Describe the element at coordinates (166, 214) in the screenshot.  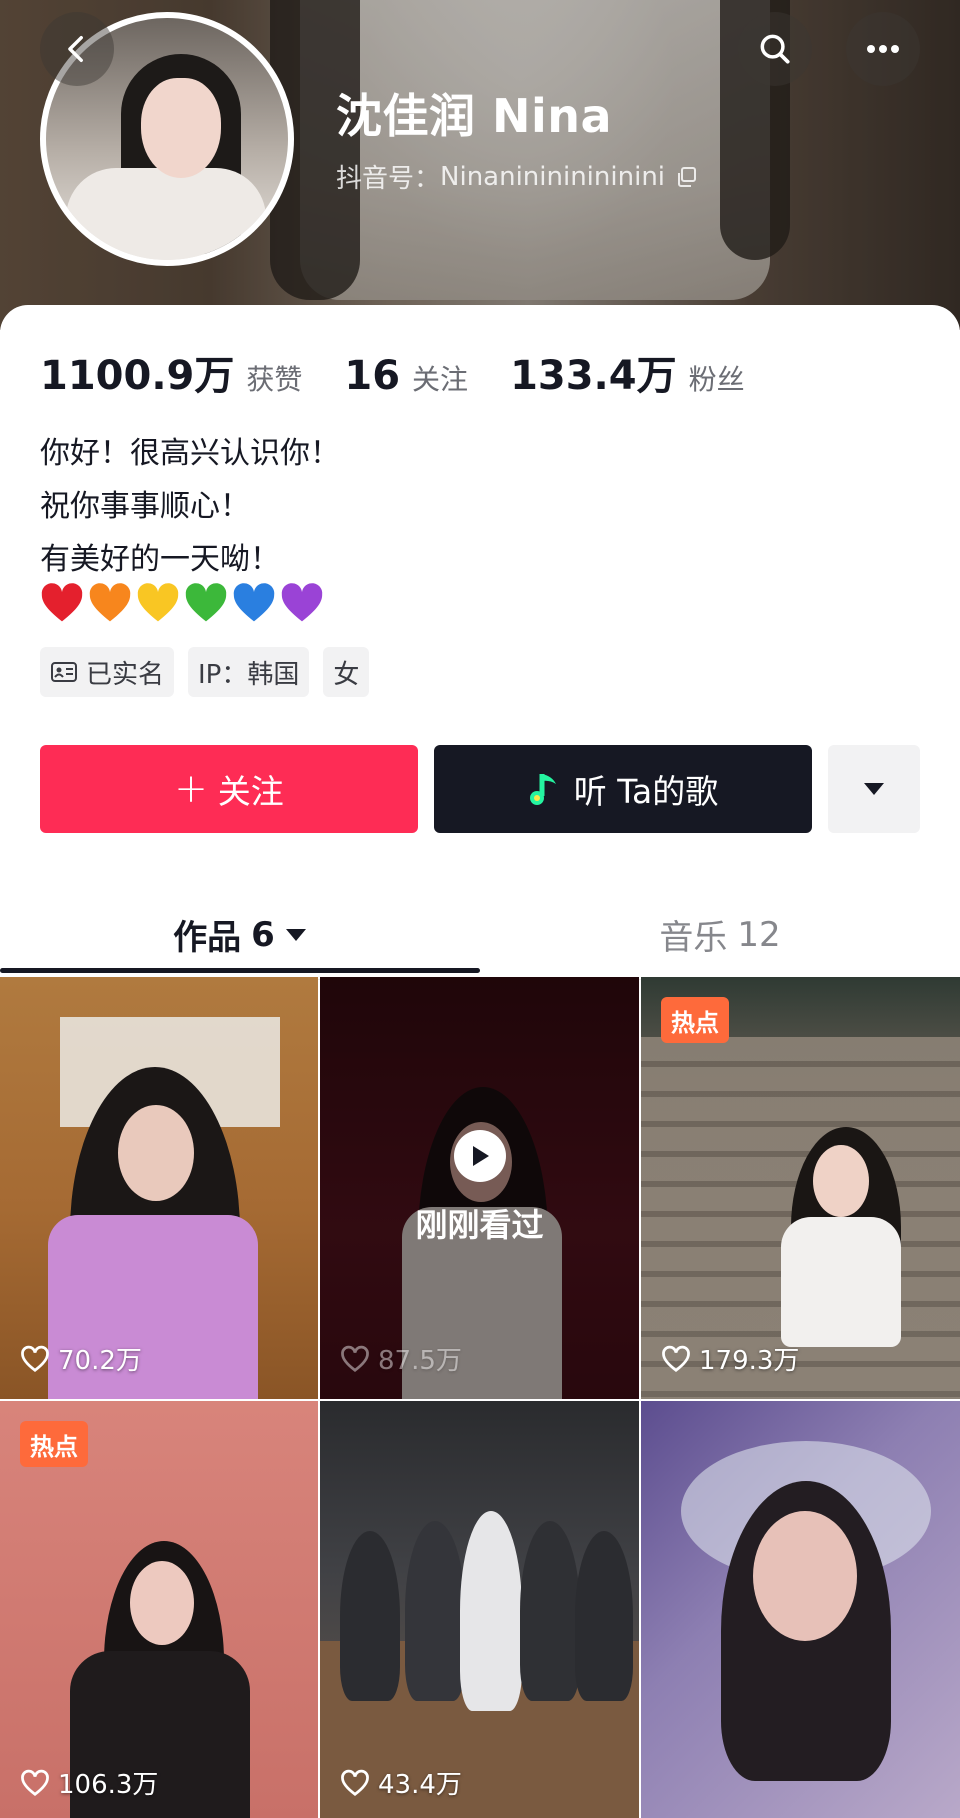
I see `avatar-body` at that location.